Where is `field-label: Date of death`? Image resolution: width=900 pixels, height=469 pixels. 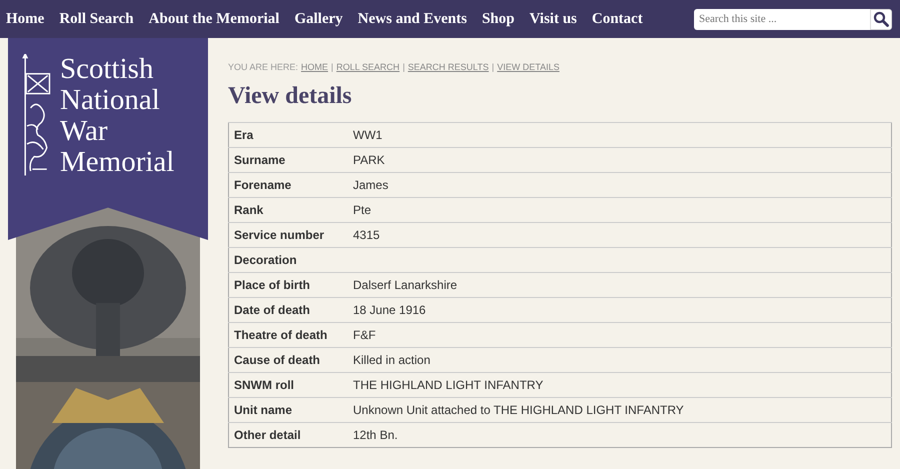
field-label: Date of death is located at coordinates (288, 310).